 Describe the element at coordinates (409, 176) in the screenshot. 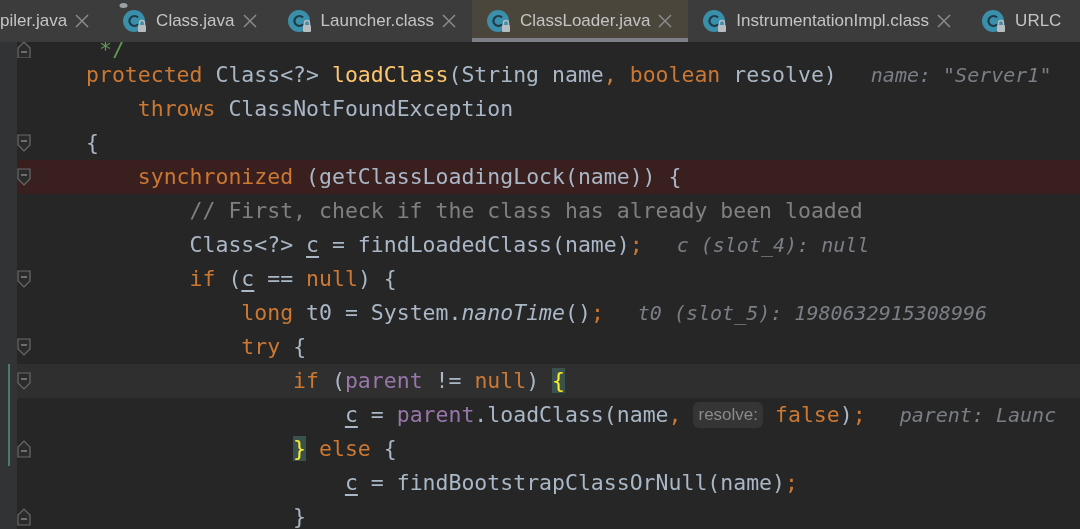

I see `code-line: synchronized (getClassLoadingLock(name)) {` at that location.